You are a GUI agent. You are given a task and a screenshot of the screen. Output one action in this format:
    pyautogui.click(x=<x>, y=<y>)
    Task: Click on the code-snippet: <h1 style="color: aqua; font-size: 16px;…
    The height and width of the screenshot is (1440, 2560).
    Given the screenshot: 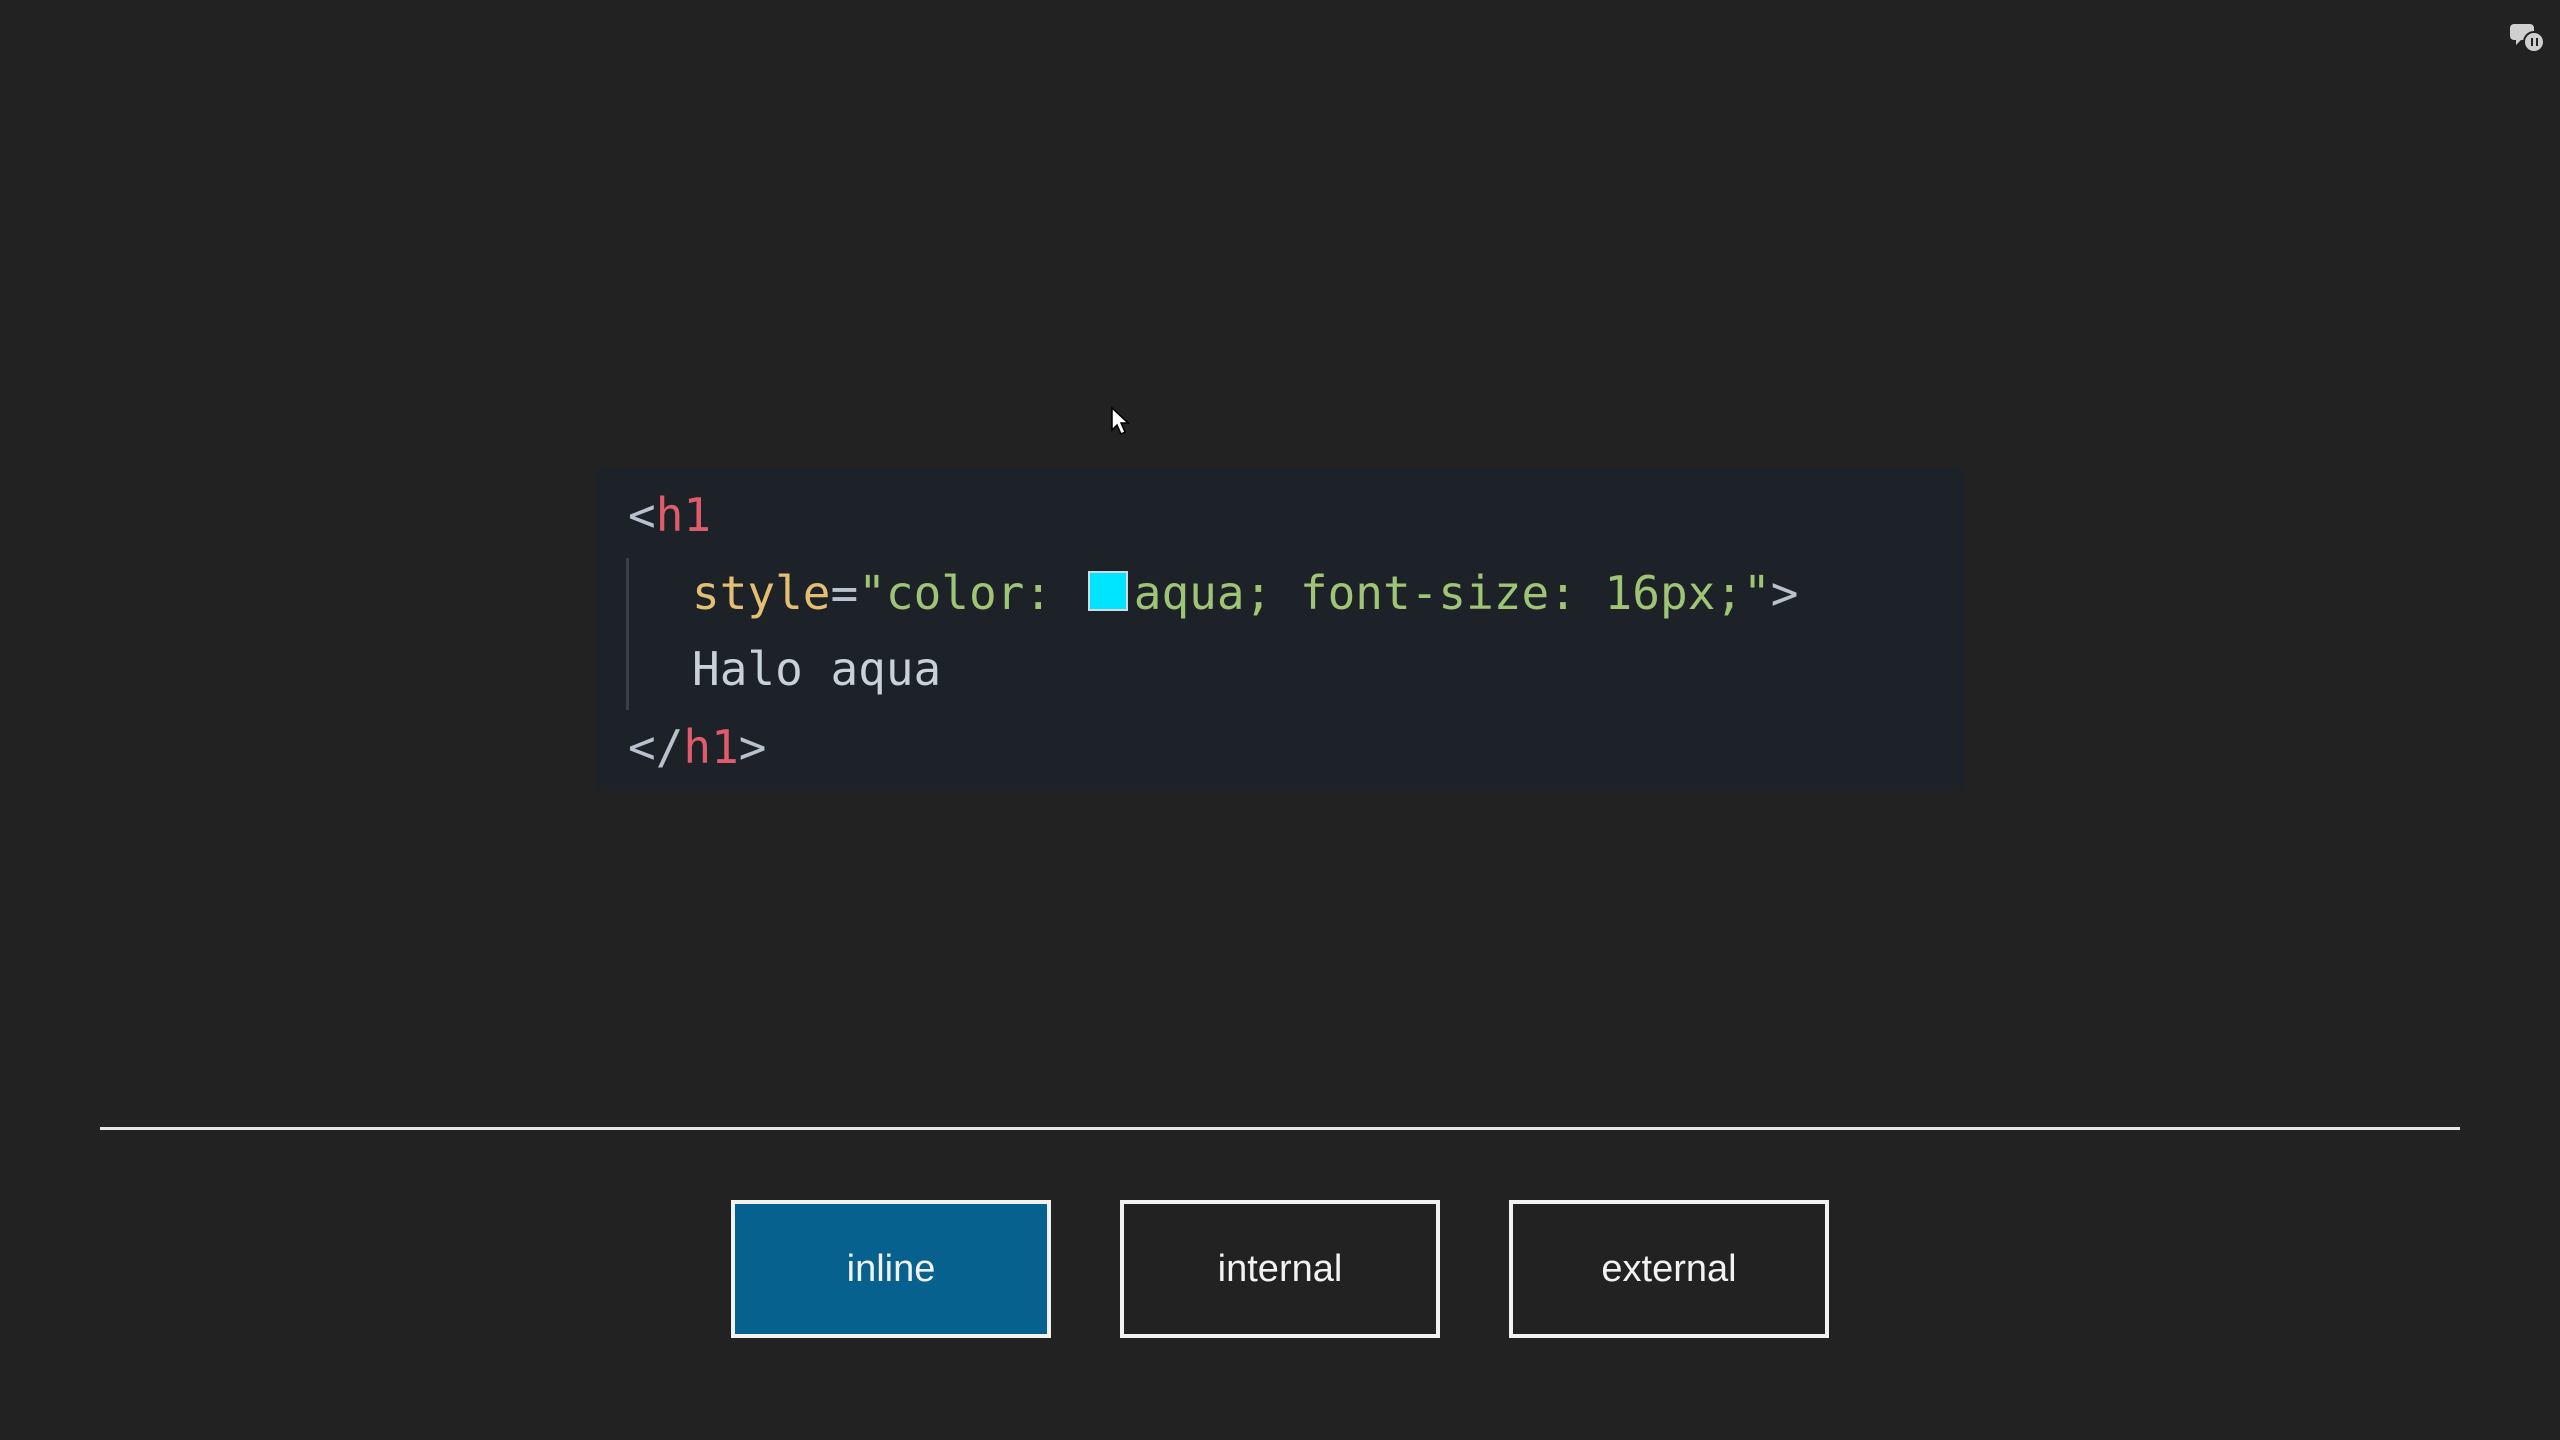 What is the action you would take?
    pyautogui.click(x=1280, y=629)
    